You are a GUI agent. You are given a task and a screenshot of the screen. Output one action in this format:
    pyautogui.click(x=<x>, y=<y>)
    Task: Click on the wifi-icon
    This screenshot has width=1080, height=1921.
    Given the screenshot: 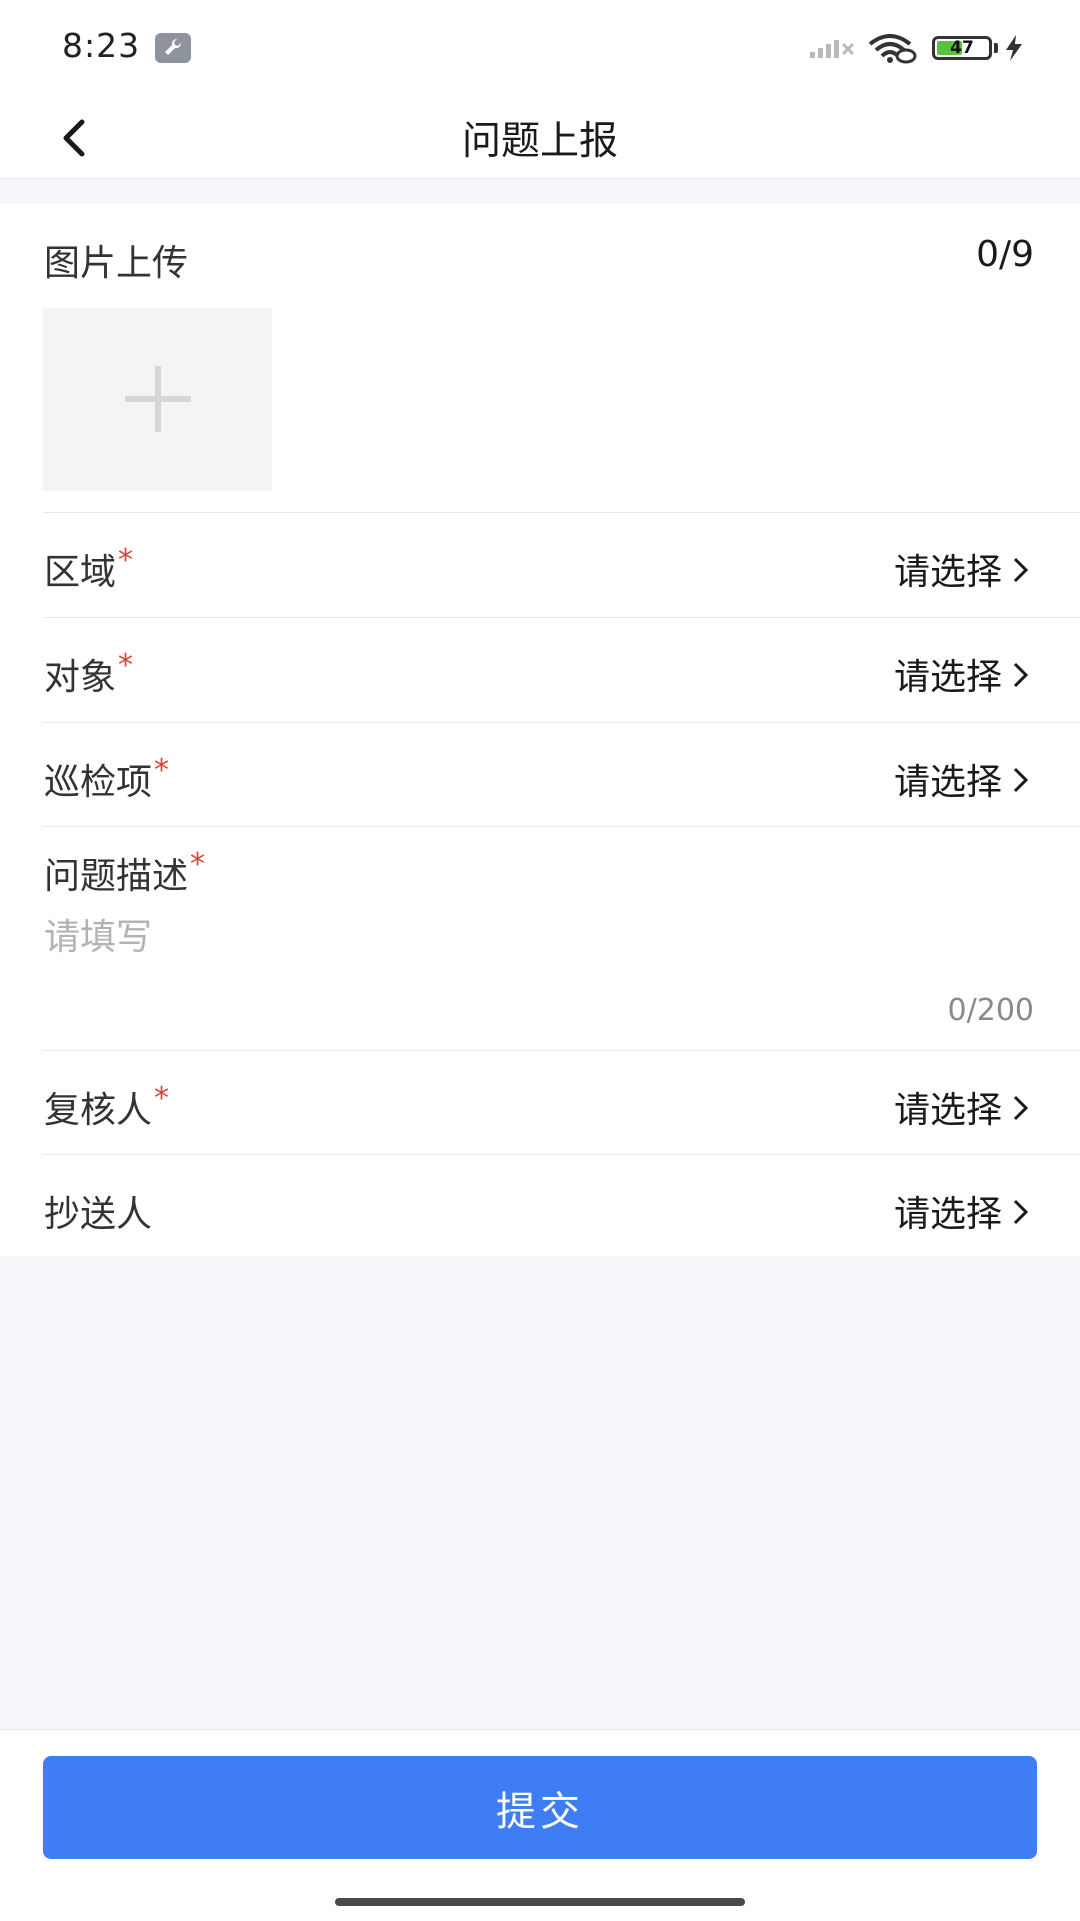 What is the action you would take?
    pyautogui.click(x=892, y=50)
    